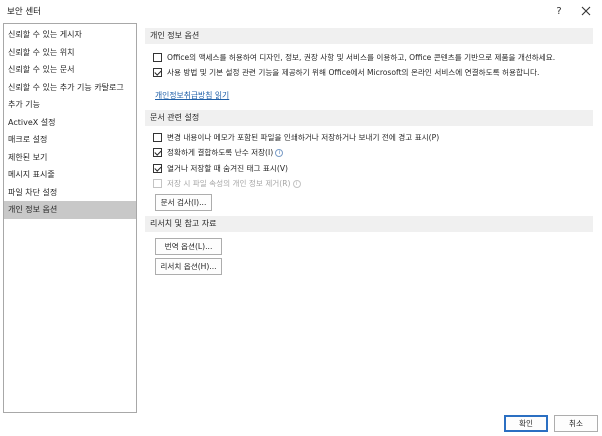 Image resolution: width=602 pixels, height=436 pixels. Describe the element at coordinates (559, 11) in the screenshot. I see `help-button: ?` at that location.